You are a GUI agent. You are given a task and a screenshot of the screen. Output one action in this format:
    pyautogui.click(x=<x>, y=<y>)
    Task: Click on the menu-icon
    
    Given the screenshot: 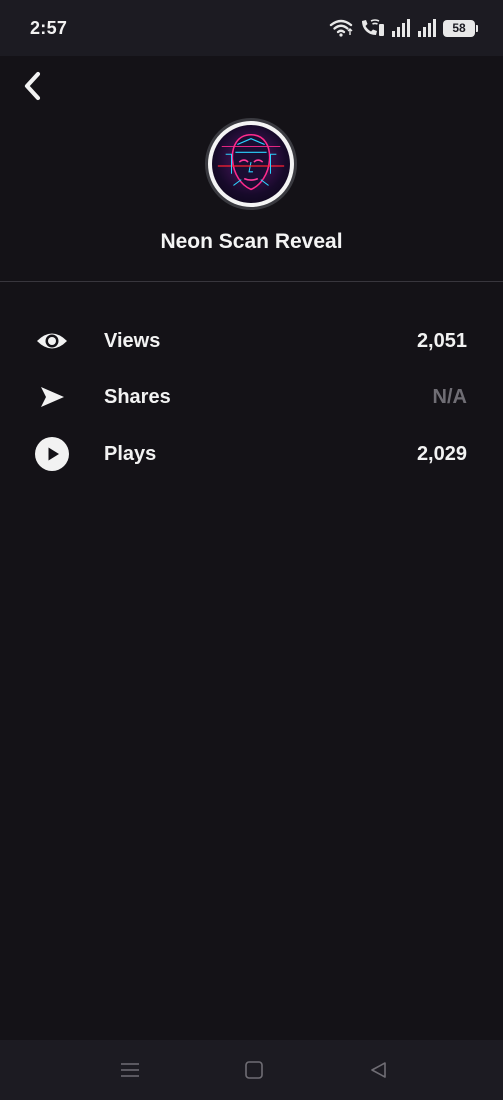 What is the action you would take?
    pyautogui.click(x=130, y=1070)
    